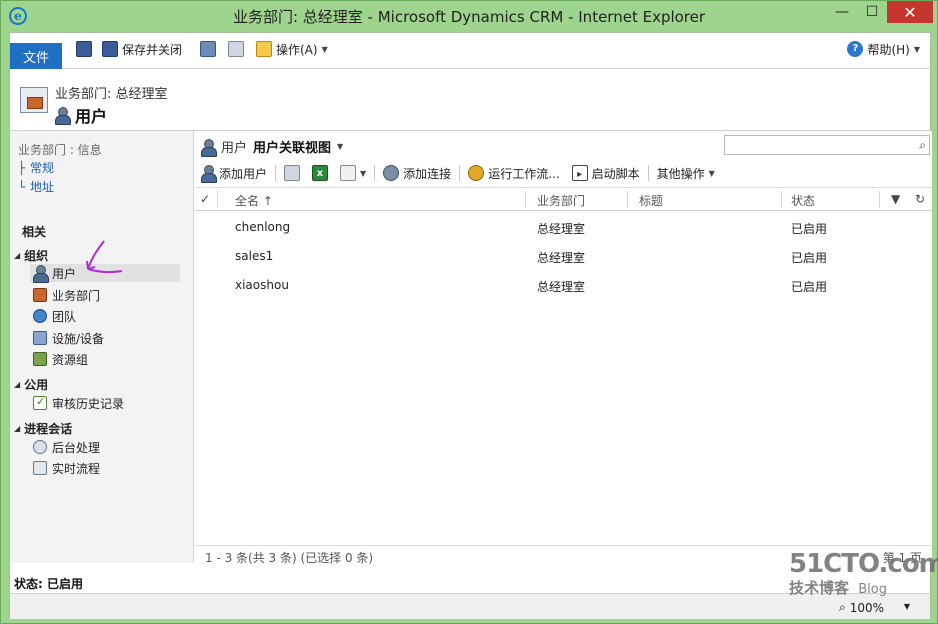  I want to click on nav-item-facilities: 设施/设备, so click(105, 338).